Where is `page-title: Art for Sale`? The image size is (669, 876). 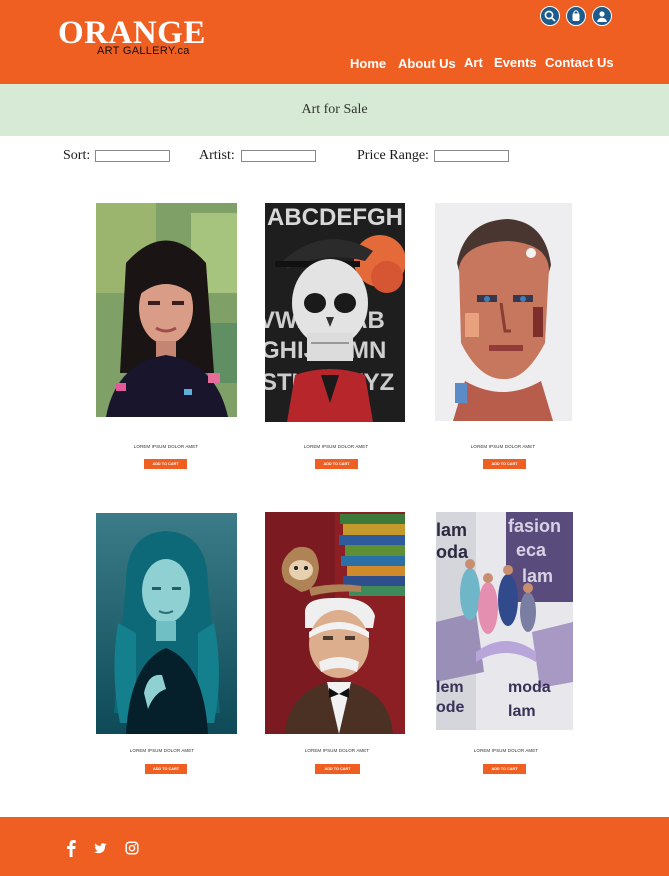 page-title: Art for Sale is located at coordinates (334, 109).